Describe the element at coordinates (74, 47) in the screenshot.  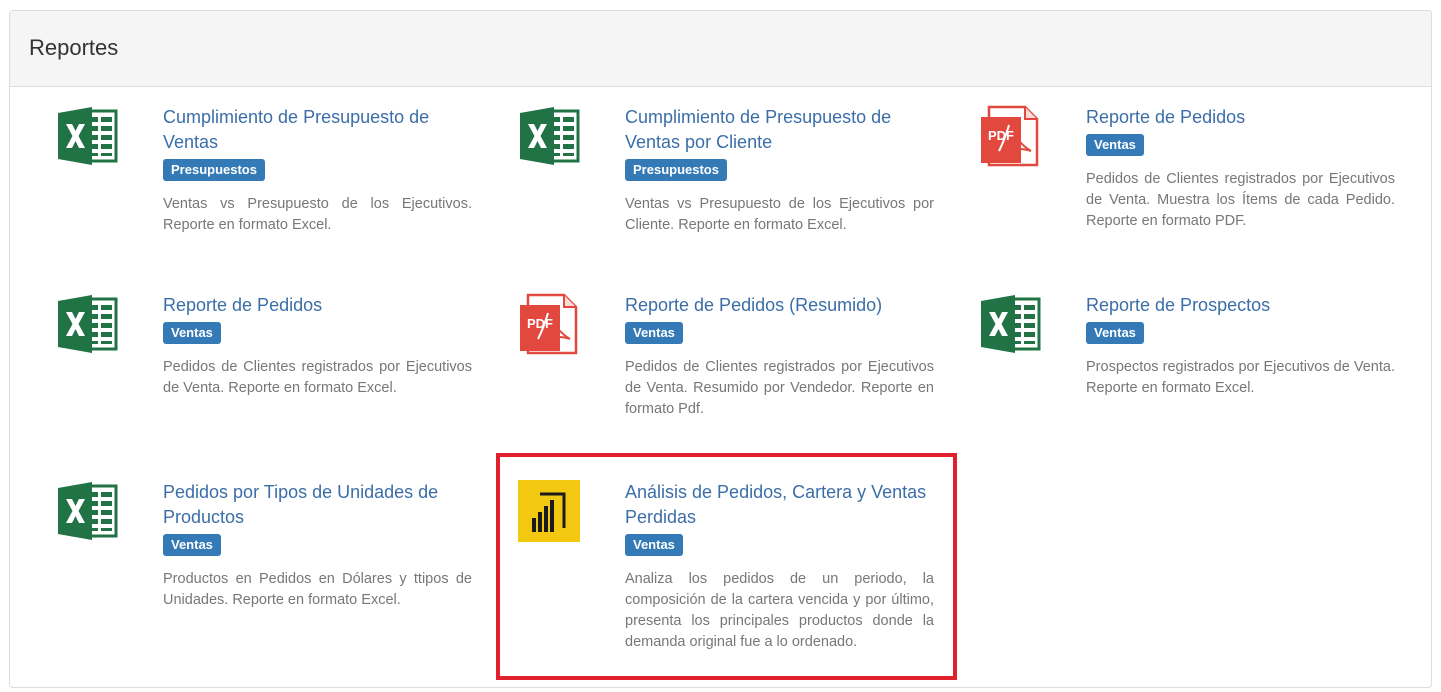
I see `panel-title: Reportes` at that location.